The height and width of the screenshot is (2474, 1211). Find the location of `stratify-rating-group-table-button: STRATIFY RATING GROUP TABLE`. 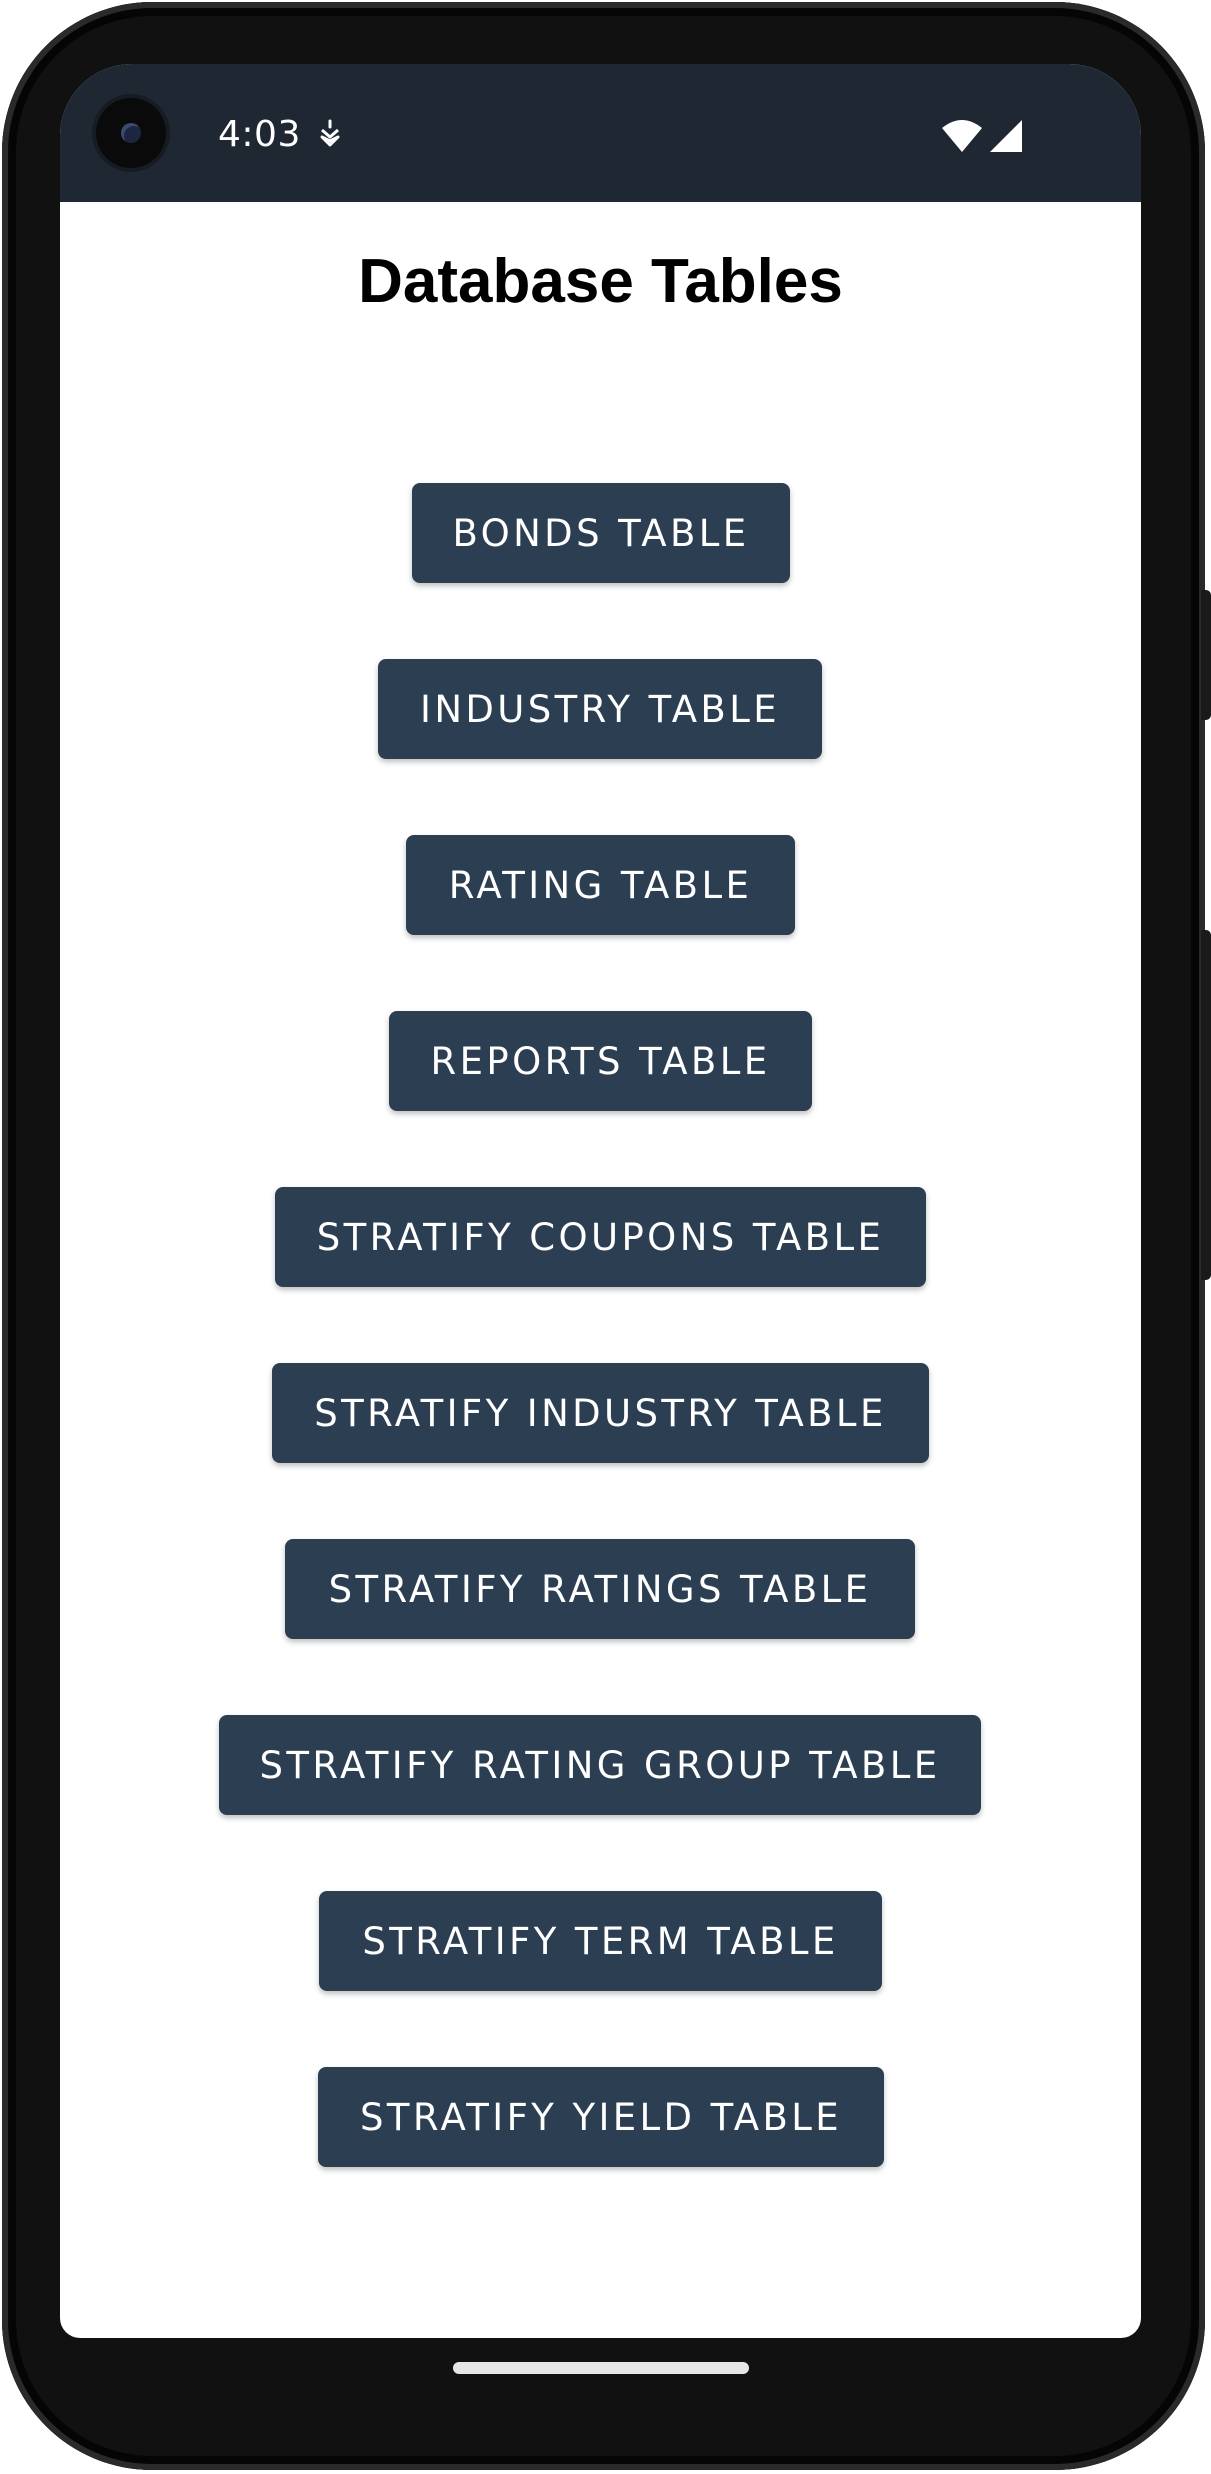

stratify-rating-group-table-button: STRATIFY RATING GROUP TABLE is located at coordinates (600, 1765).